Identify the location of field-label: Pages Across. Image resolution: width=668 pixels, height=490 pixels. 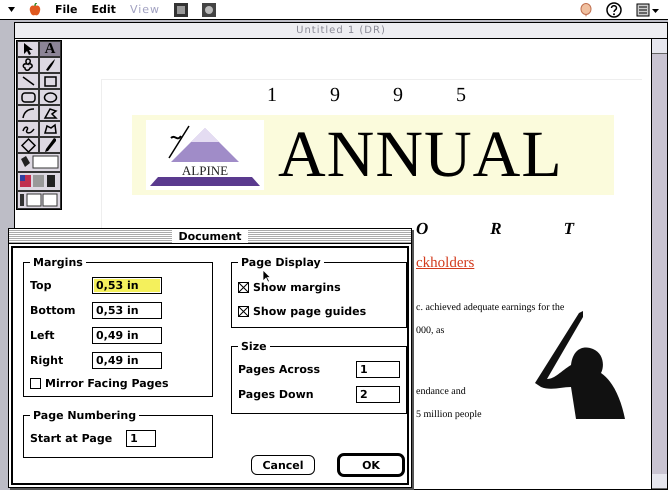
(280, 369).